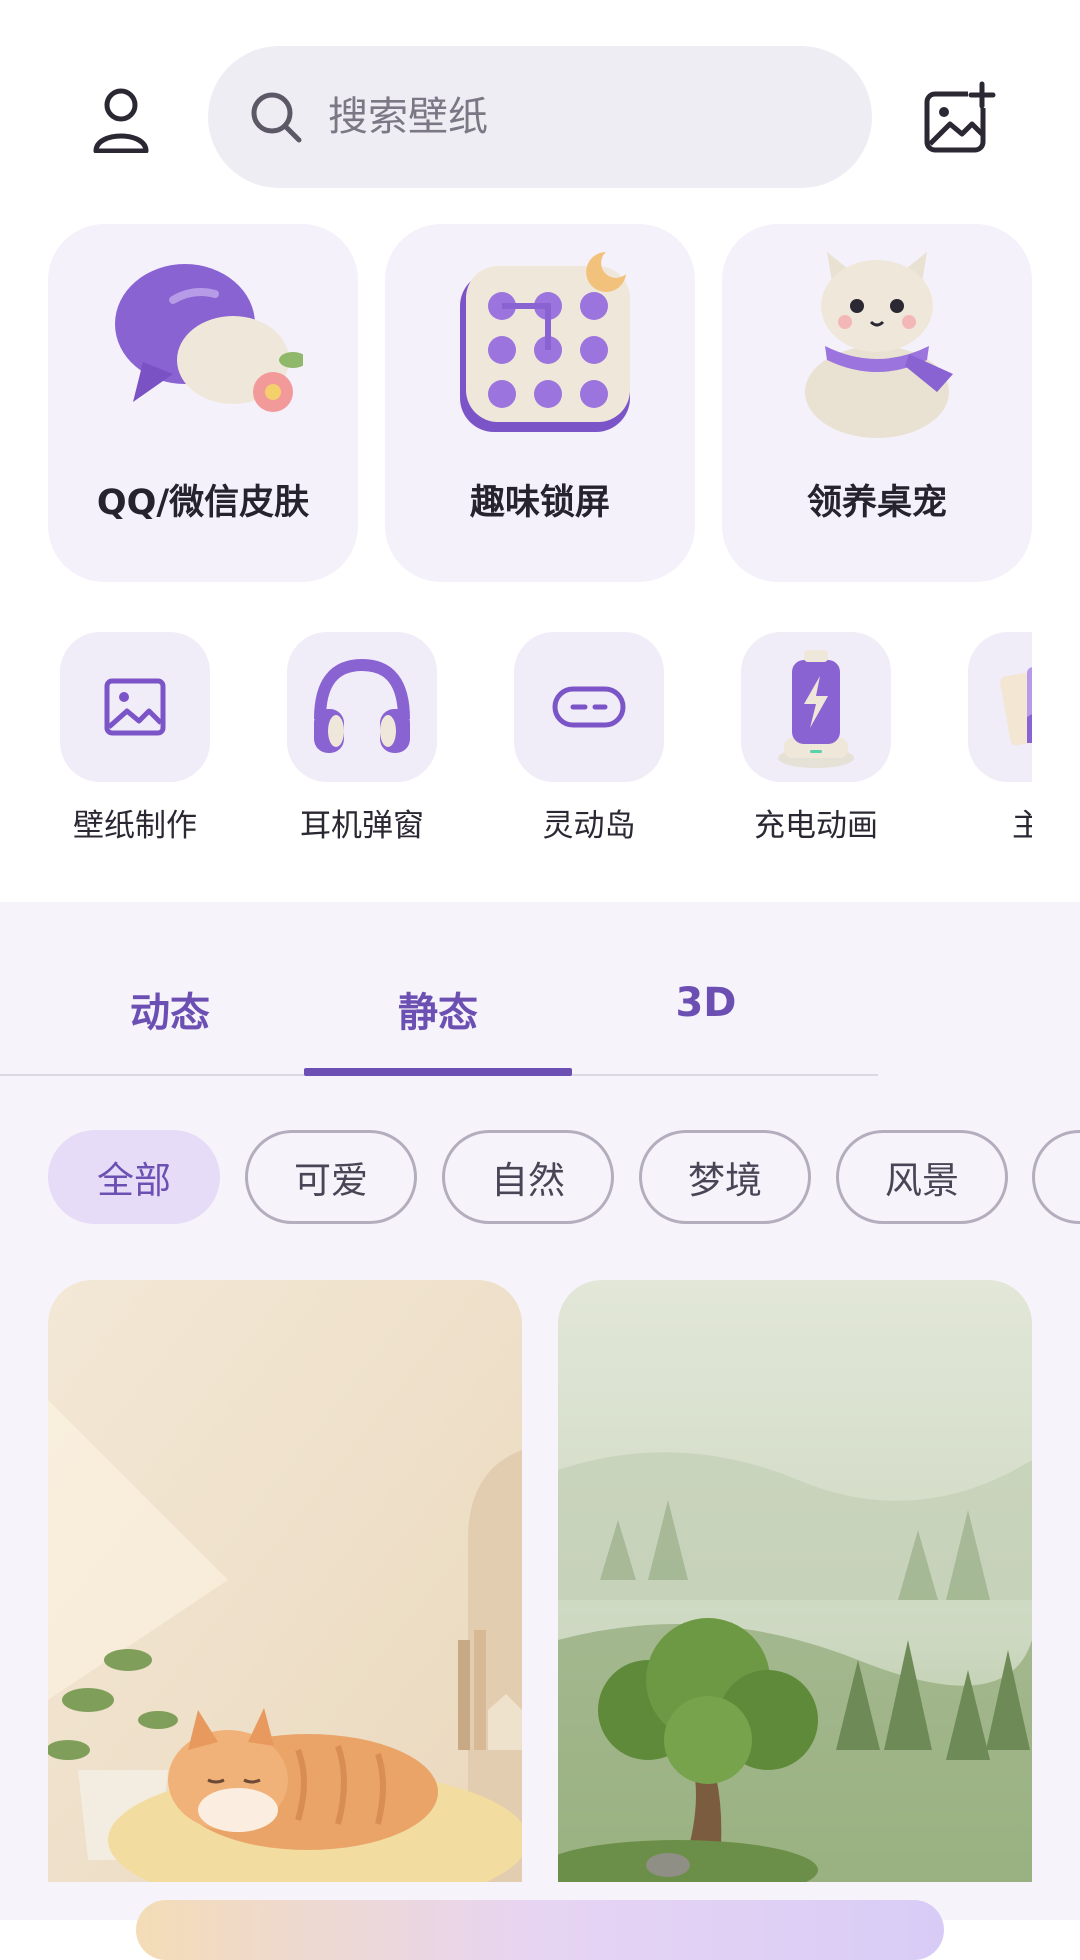 Image resolution: width=1080 pixels, height=1960 pixels. Describe the element at coordinates (438, 1009) in the screenshot. I see `tab-static: 静态` at that location.